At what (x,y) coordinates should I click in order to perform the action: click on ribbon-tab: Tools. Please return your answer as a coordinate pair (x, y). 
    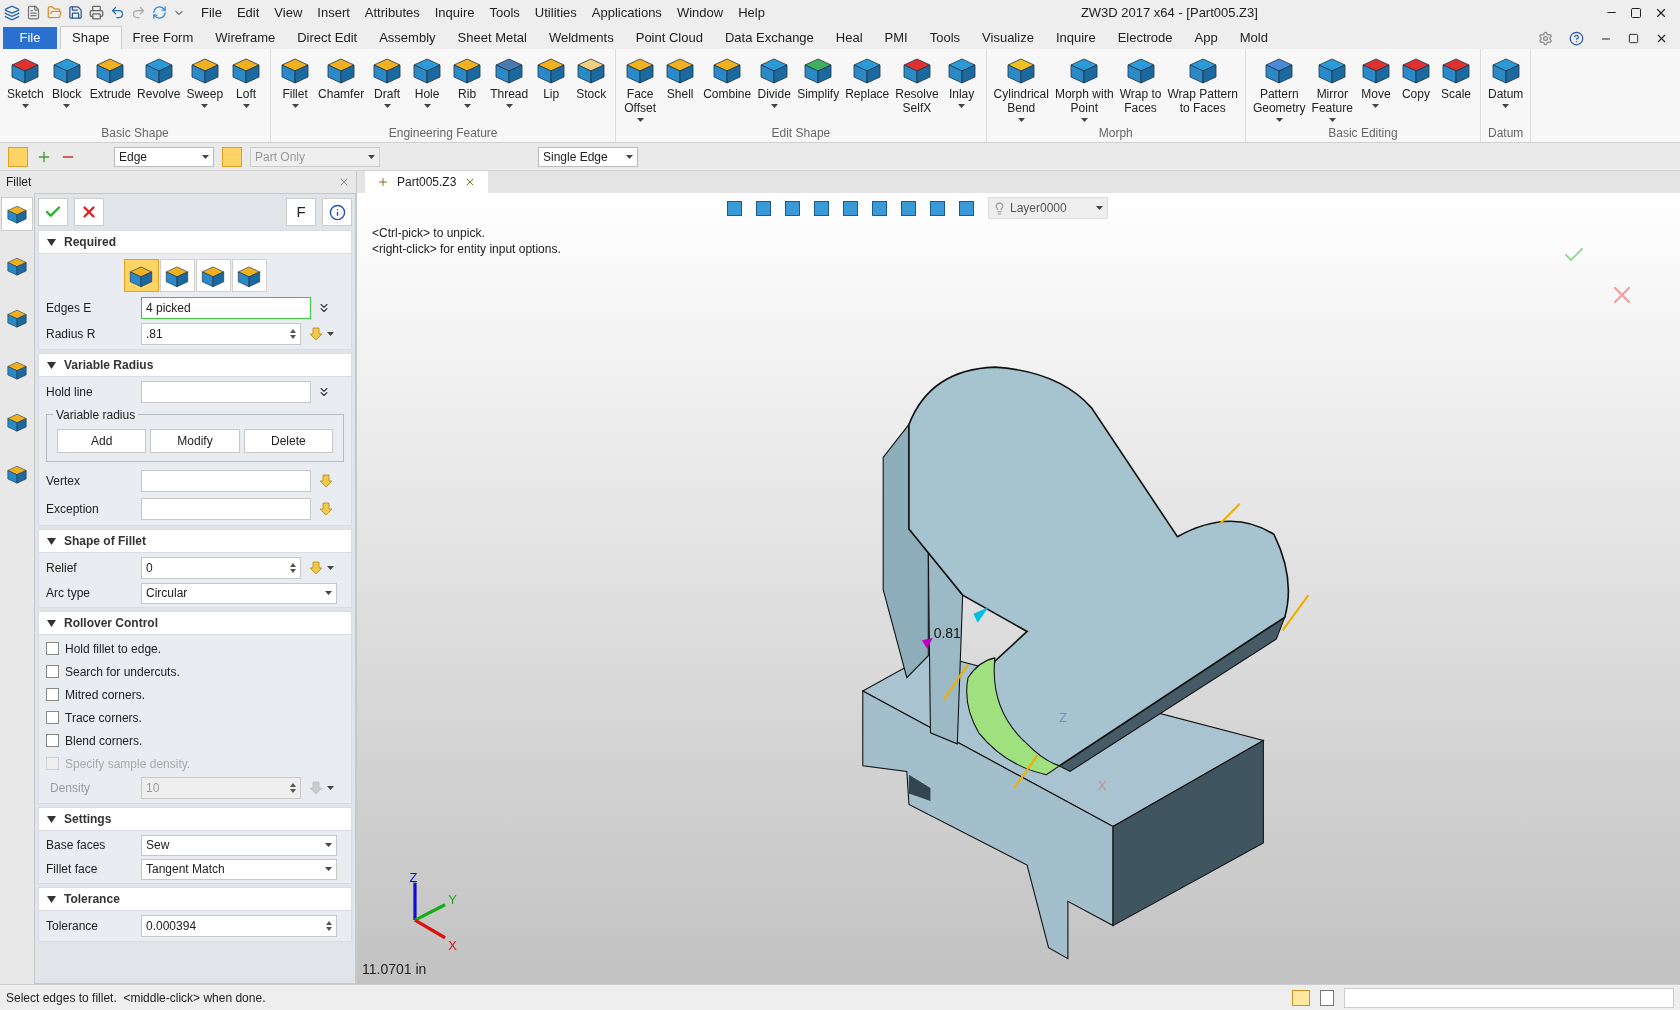
    Looking at the image, I should click on (945, 37).